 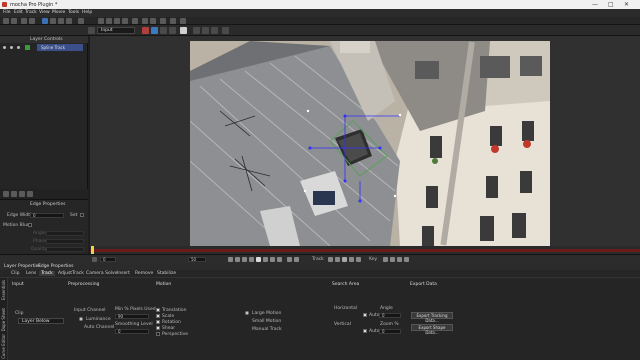 What do you see at coordinates (3, 290) in the screenshot?
I see `tab-essentials: Essentials` at bounding box center [3, 290].